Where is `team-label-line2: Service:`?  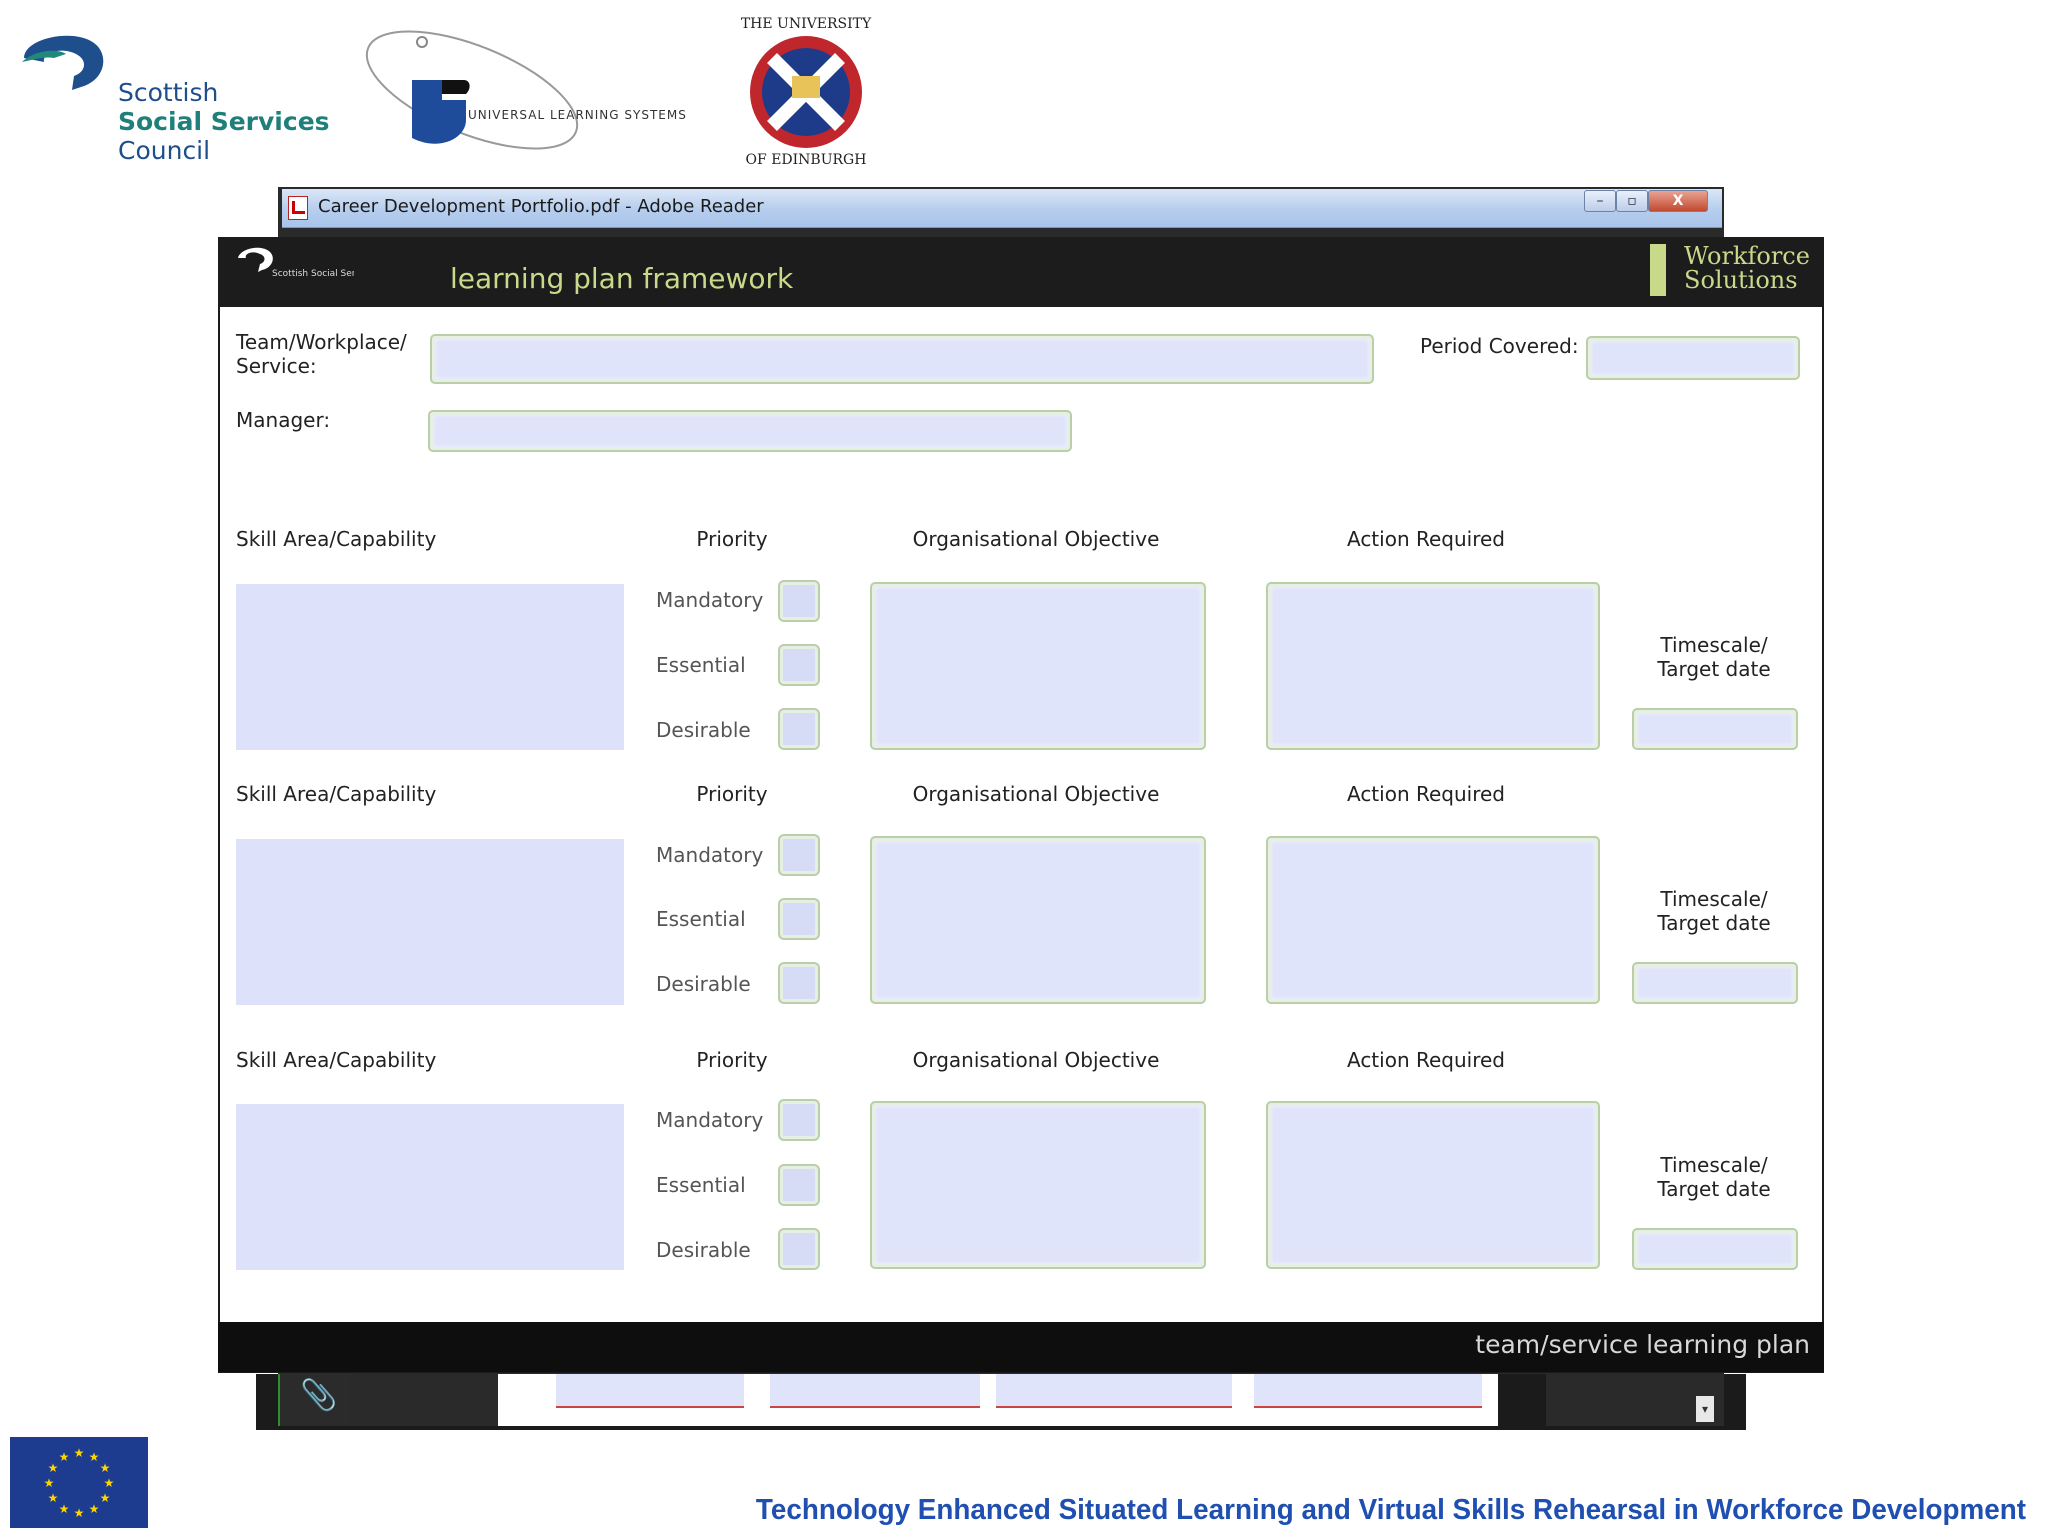
team-label-line2: Service: is located at coordinates (276, 366).